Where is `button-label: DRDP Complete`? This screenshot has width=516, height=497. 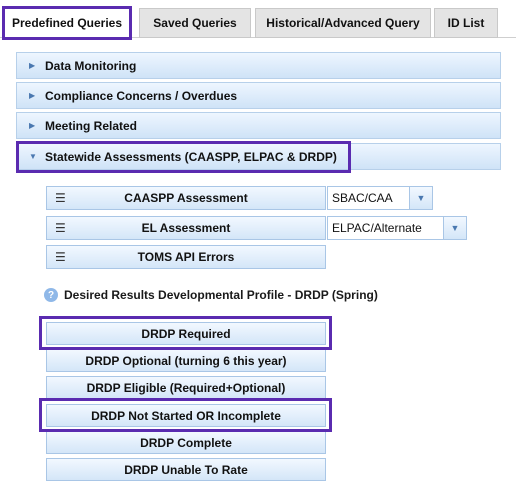
button-label: DRDP Complete is located at coordinates (186, 442).